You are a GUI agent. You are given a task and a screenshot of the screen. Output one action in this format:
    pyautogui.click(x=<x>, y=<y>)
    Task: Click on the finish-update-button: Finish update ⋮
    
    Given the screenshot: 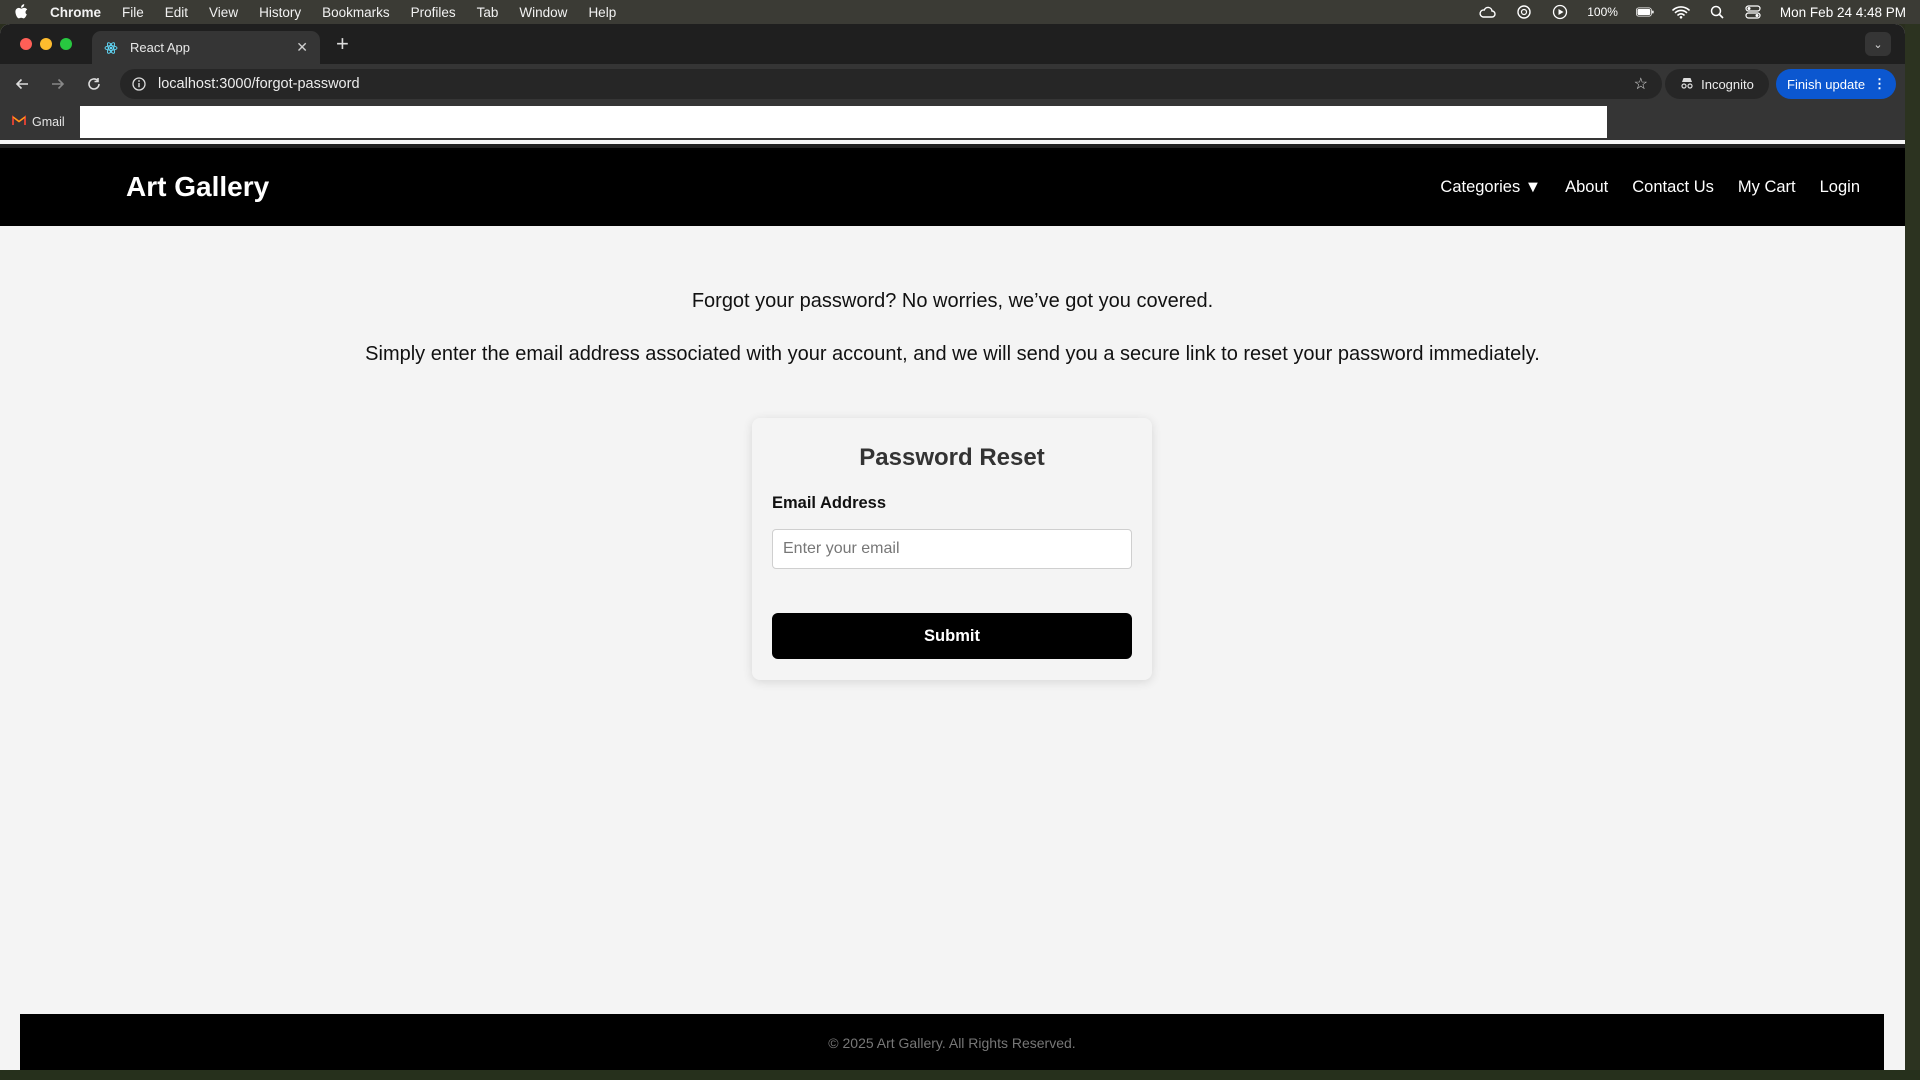 What is the action you would take?
    pyautogui.click(x=1836, y=84)
    